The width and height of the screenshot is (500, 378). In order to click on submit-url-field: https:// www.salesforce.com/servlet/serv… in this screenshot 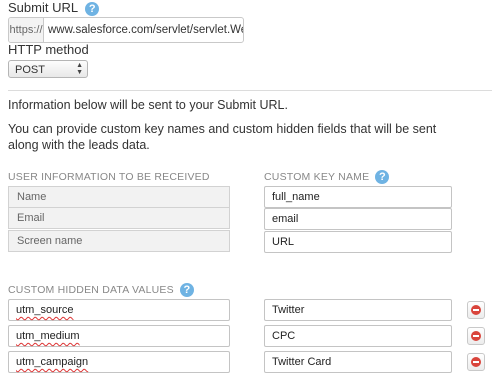, I will do `click(126, 30)`.